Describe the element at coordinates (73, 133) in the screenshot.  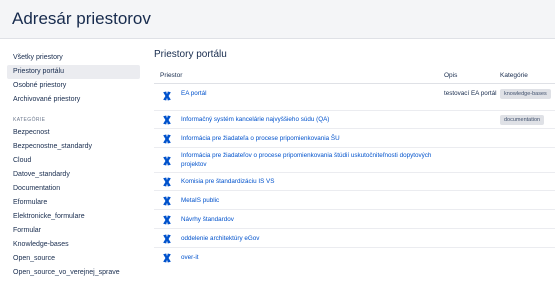
I see `category-item: Bezpecnost` at that location.